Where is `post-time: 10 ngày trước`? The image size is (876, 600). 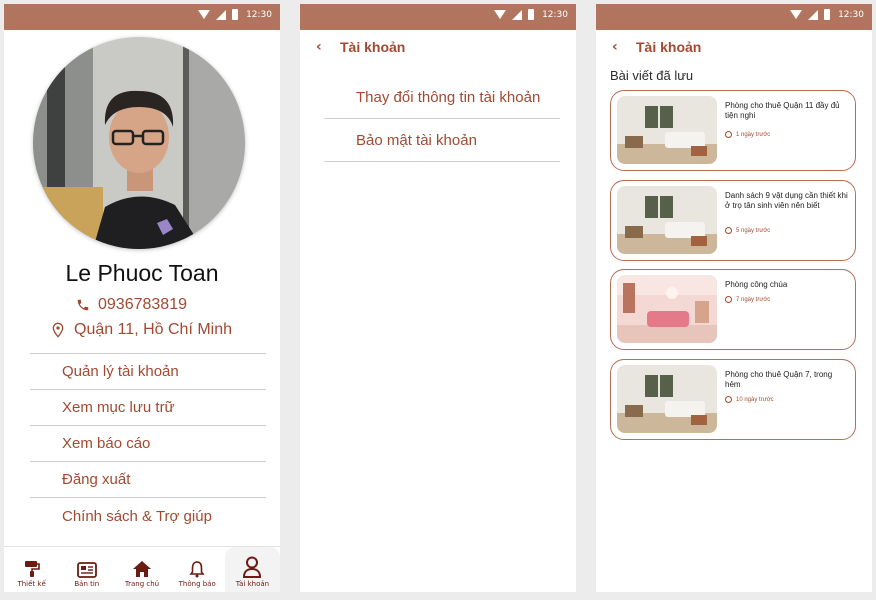 post-time: 10 ngày trước is located at coordinates (749, 399).